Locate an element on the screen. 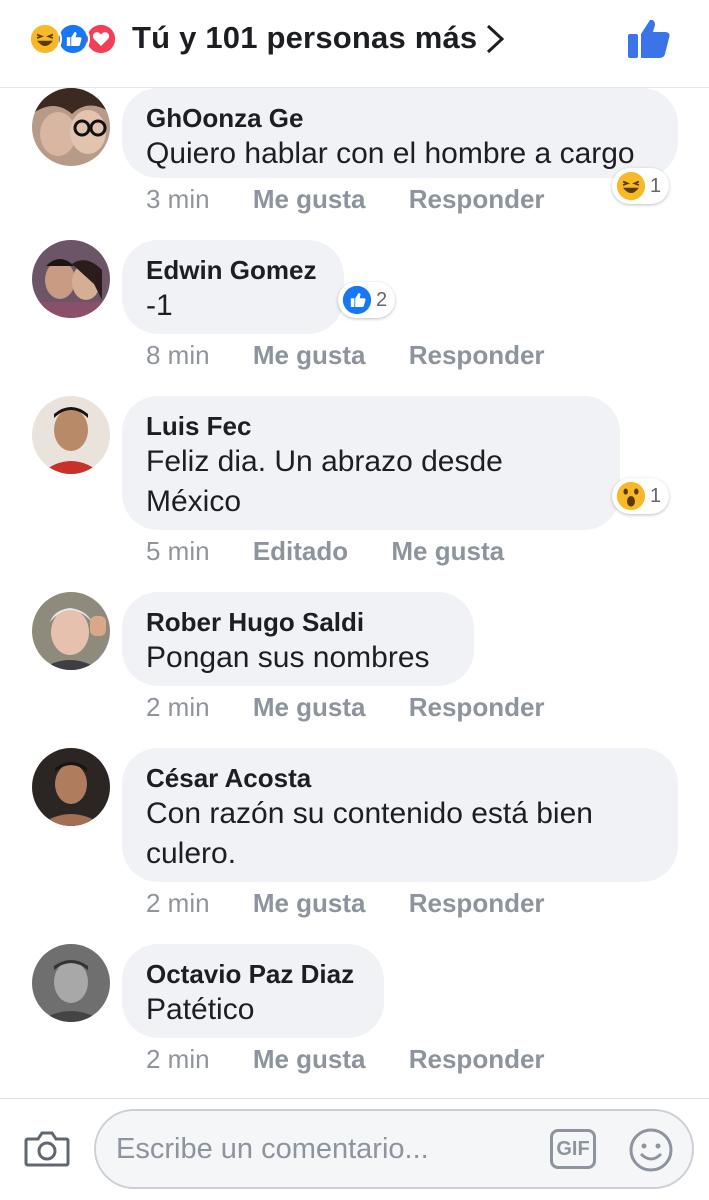 This screenshot has height=1200, width=709. like-icon is located at coordinates (357, 300).